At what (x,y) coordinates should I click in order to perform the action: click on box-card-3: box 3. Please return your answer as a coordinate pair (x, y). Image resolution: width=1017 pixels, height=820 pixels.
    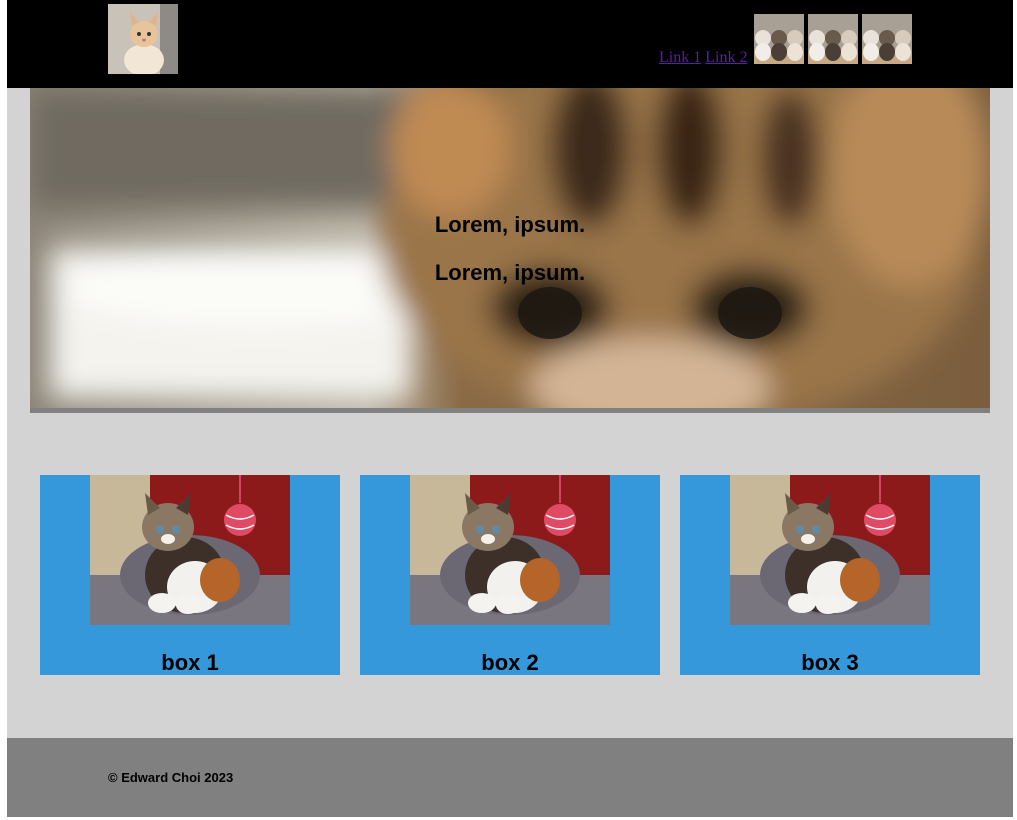
    Looking at the image, I should click on (830, 575).